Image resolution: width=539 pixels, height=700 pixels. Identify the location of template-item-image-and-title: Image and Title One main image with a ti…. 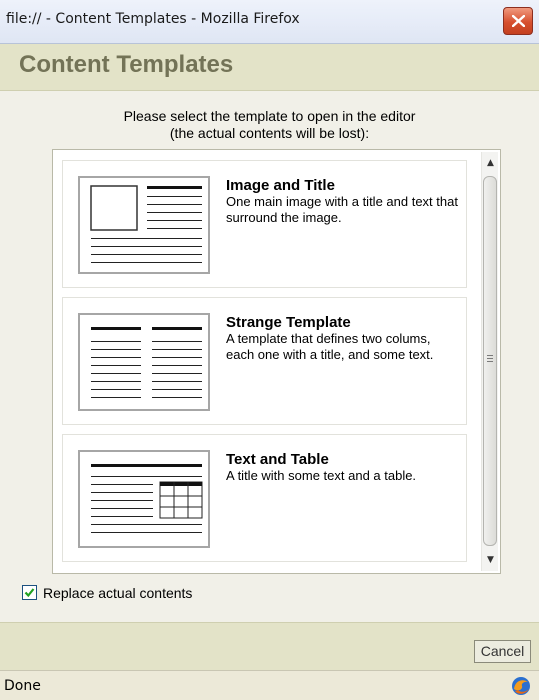
(264, 224).